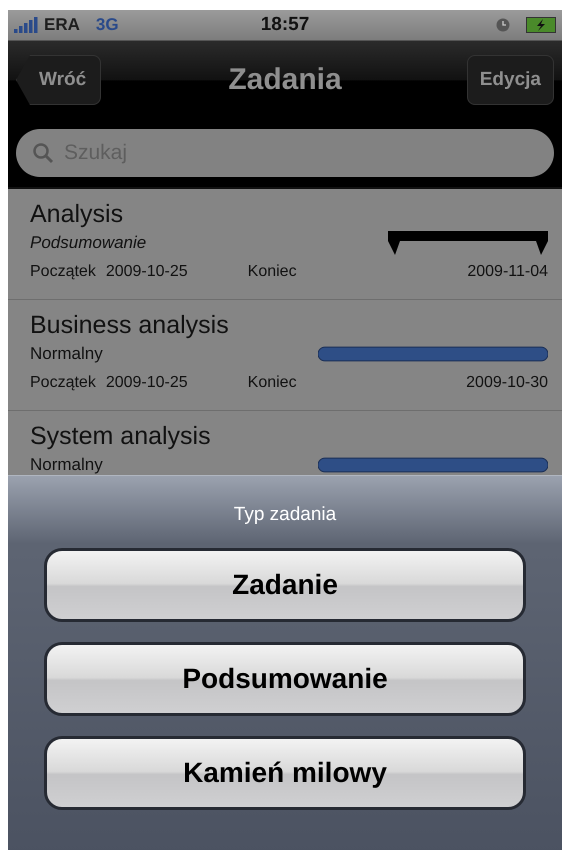 The image size is (562, 850). What do you see at coordinates (89, 243) in the screenshot?
I see `task-type: Podsumowanie` at bounding box center [89, 243].